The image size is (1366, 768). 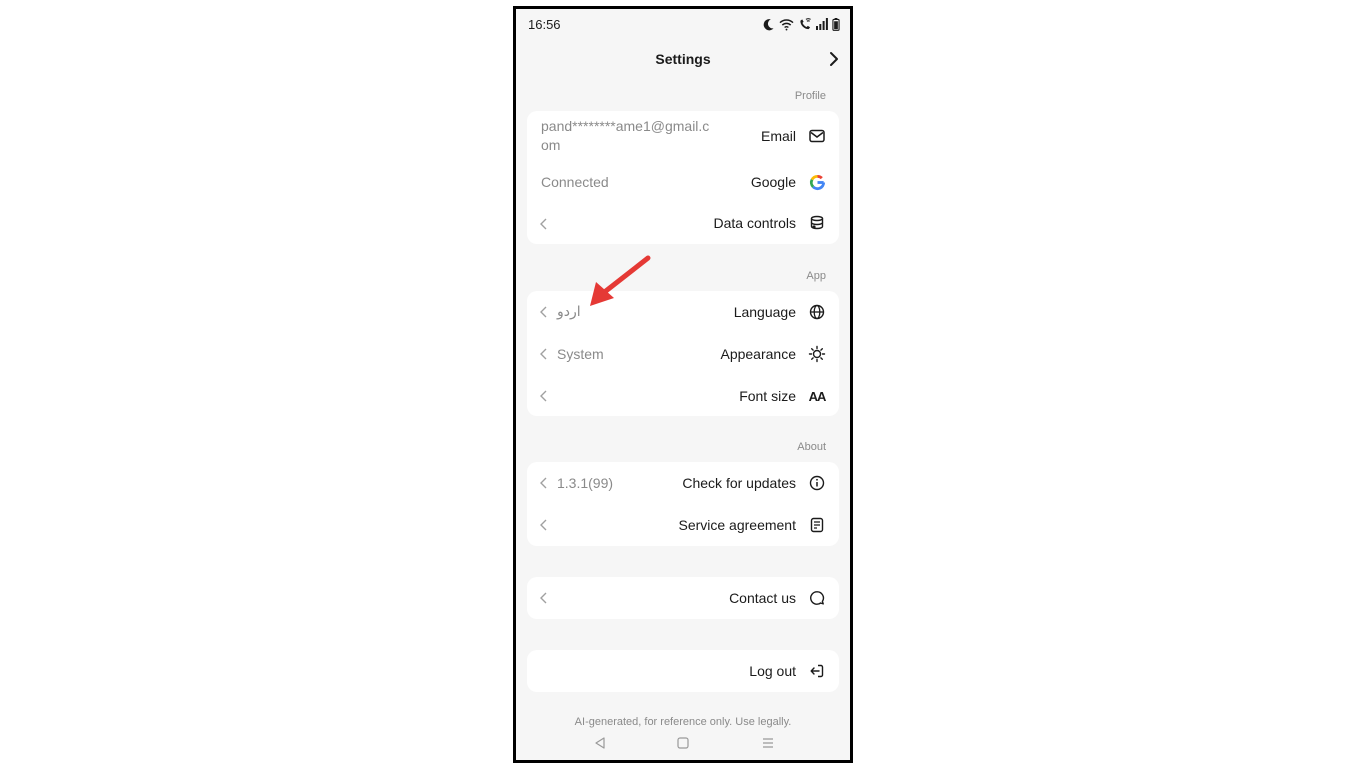 I want to click on contact-card: Contact us, so click(x=683, y=598).